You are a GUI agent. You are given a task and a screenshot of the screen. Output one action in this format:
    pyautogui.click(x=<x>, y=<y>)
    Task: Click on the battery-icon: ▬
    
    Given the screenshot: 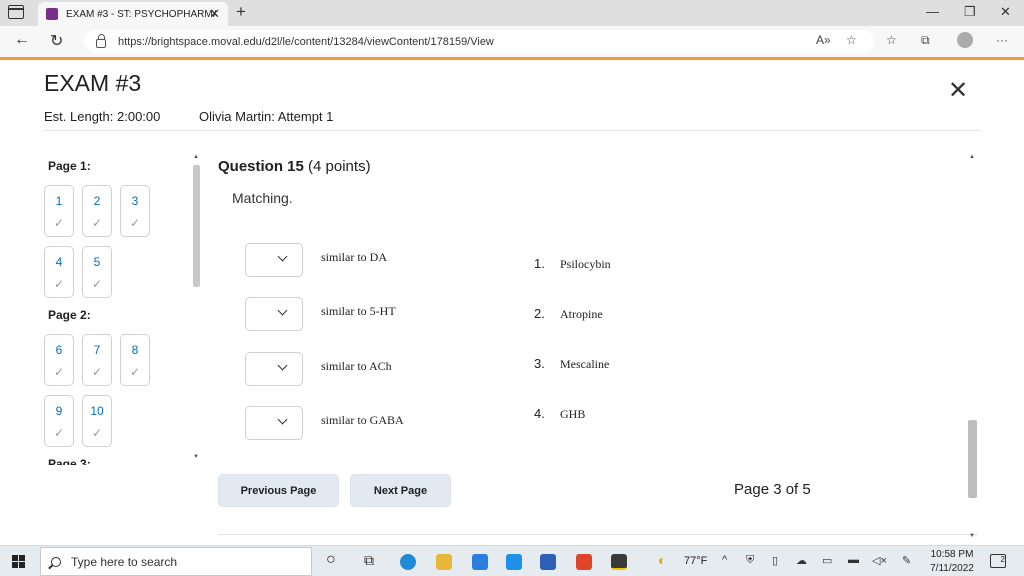 What is the action you would take?
    pyautogui.click(x=853, y=560)
    